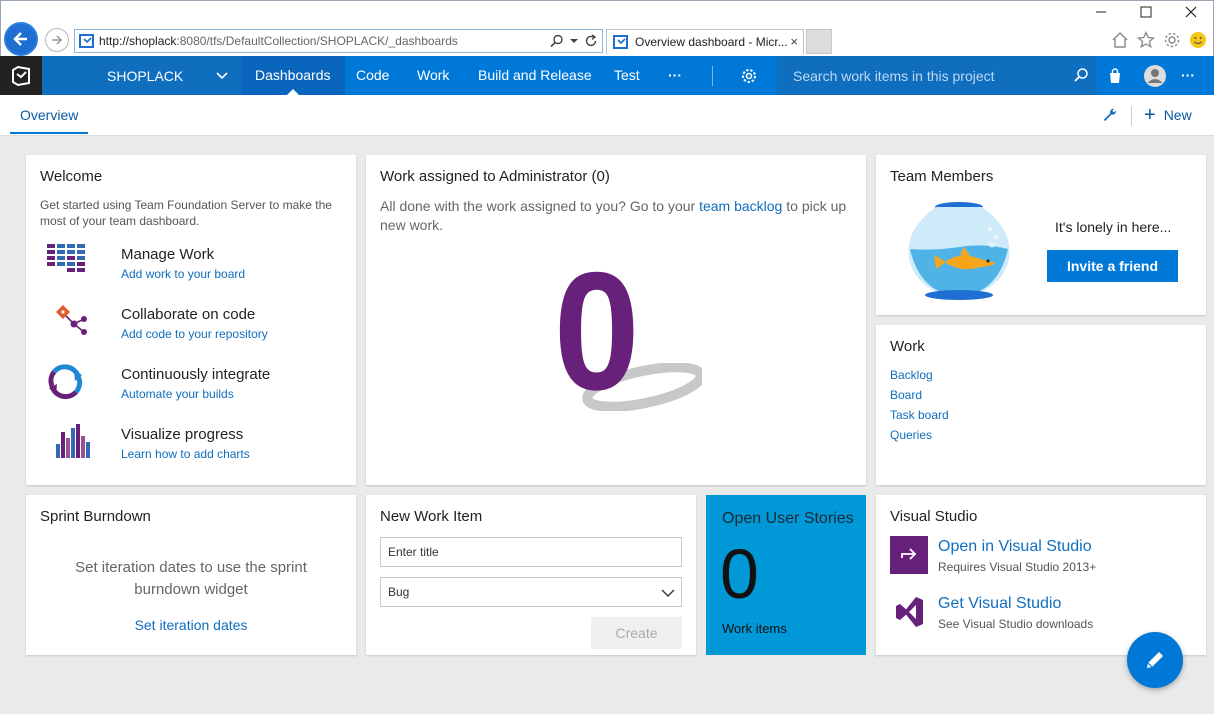 Image resolution: width=1214 pixels, height=714 pixels. What do you see at coordinates (740, 206) in the screenshot?
I see `team-backlog-link: team backlog` at bounding box center [740, 206].